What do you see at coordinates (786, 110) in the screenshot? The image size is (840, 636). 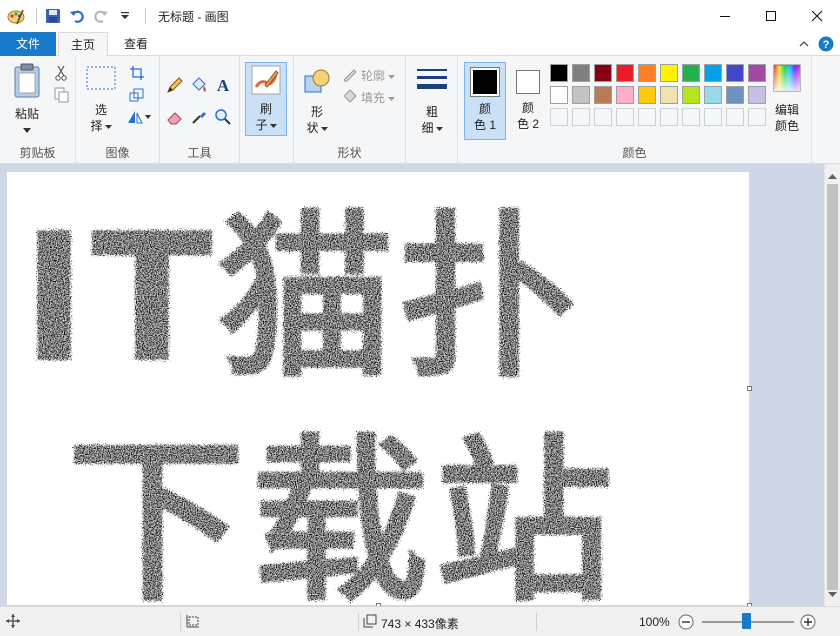 I see `edit-colors-label-1: 编辑` at bounding box center [786, 110].